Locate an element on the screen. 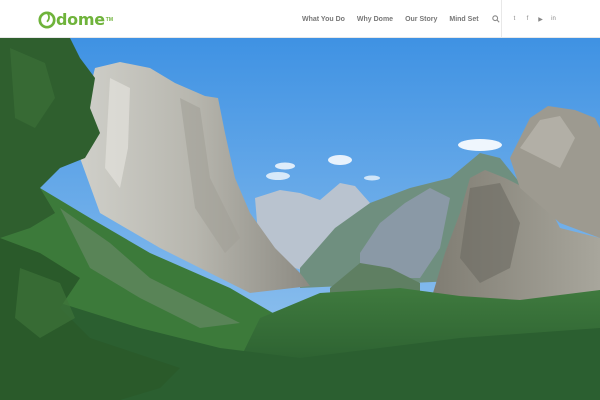 The image size is (600, 400). linkedin-icon: in is located at coordinates (553, 19).